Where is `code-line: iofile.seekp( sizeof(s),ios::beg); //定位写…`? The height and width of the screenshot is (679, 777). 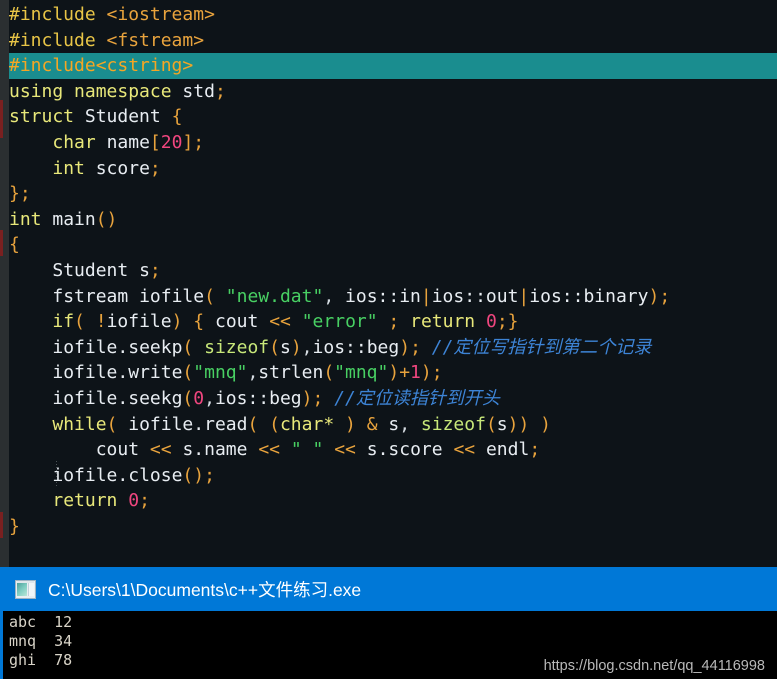
code-line: iofile.seekp( sizeof(s),ios::beg); //定位写… is located at coordinates (388, 348).